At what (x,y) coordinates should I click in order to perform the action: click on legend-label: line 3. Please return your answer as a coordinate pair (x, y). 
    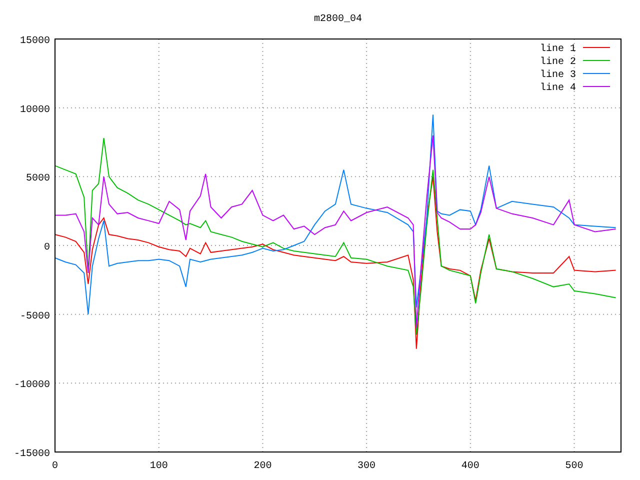
    Looking at the image, I should click on (558, 75).